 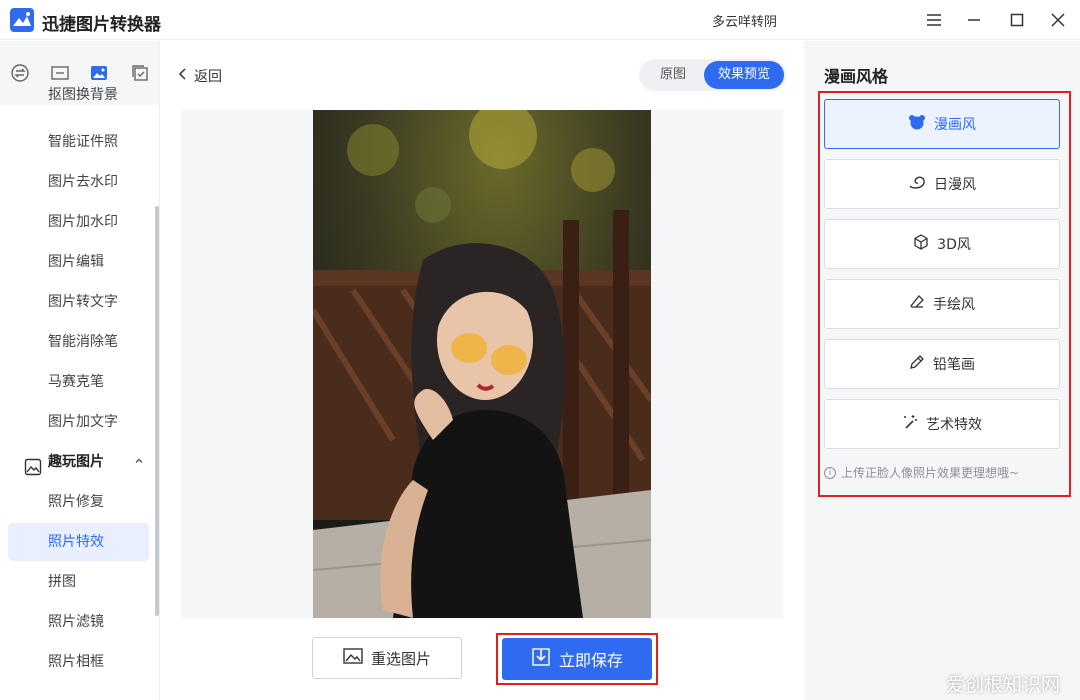 What do you see at coordinates (744, 75) in the screenshot?
I see `tab-preview: 效果预览` at bounding box center [744, 75].